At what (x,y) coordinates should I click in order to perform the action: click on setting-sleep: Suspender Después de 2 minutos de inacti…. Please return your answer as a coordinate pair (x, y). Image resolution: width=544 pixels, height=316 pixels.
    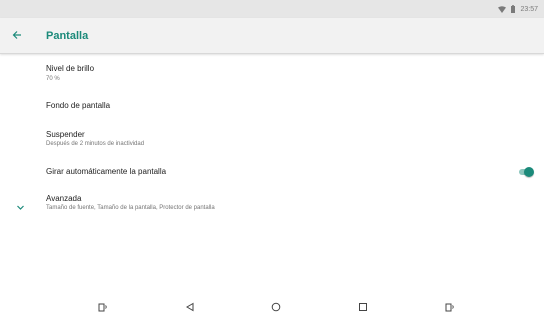
    Looking at the image, I should click on (272, 138).